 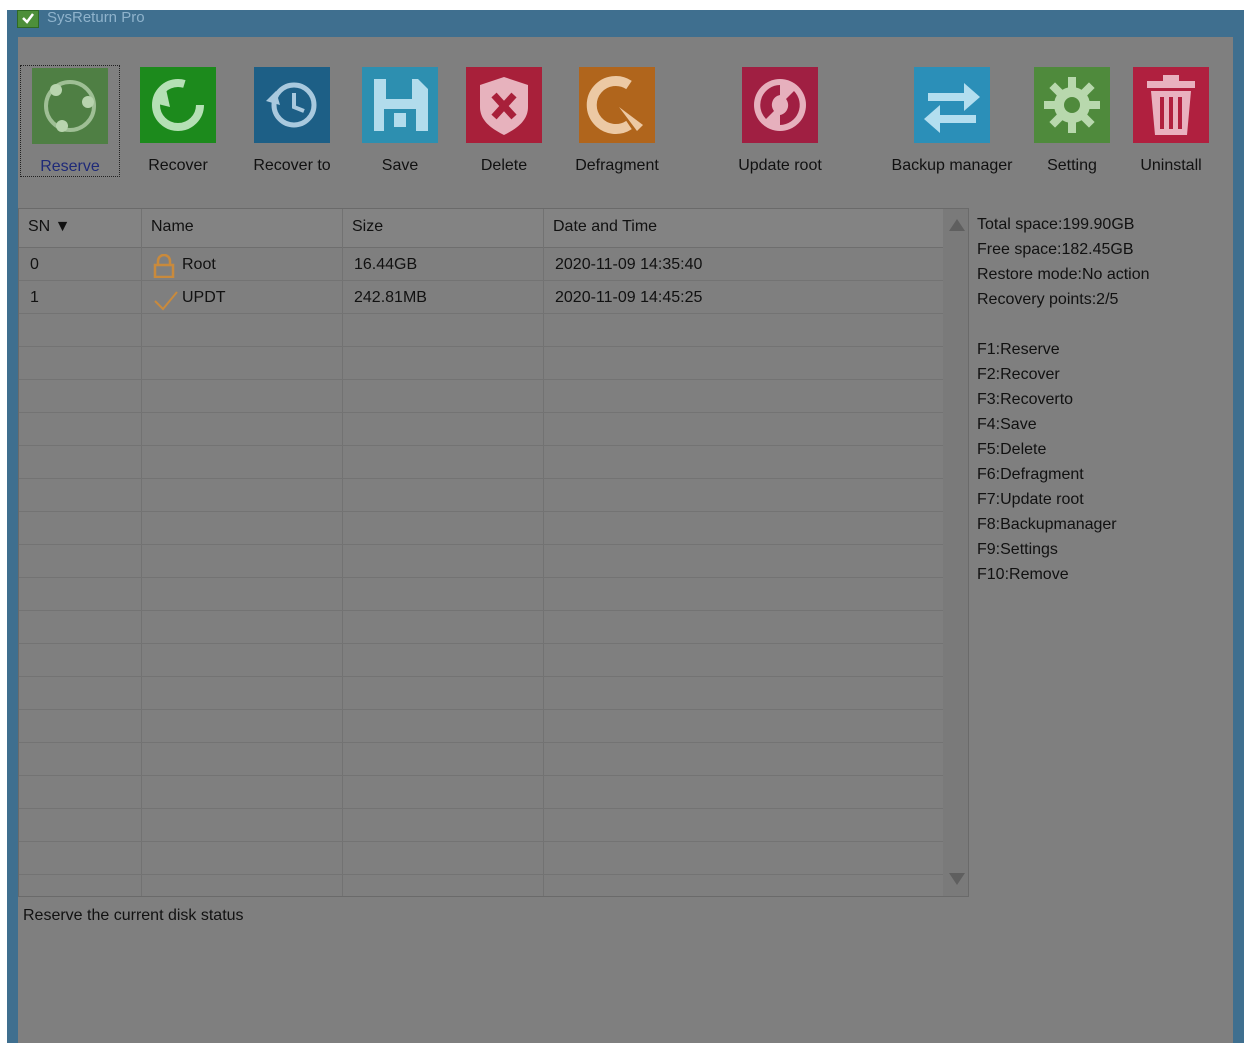 I want to click on setting-button: Setting, so click(x=1072, y=120).